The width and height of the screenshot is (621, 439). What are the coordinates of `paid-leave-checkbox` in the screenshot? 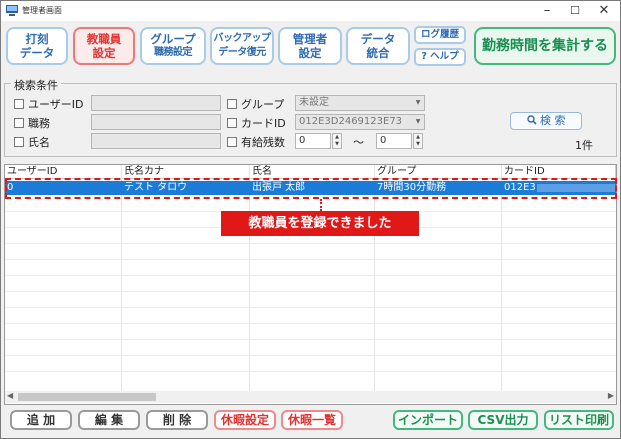 It's located at (232, 142).